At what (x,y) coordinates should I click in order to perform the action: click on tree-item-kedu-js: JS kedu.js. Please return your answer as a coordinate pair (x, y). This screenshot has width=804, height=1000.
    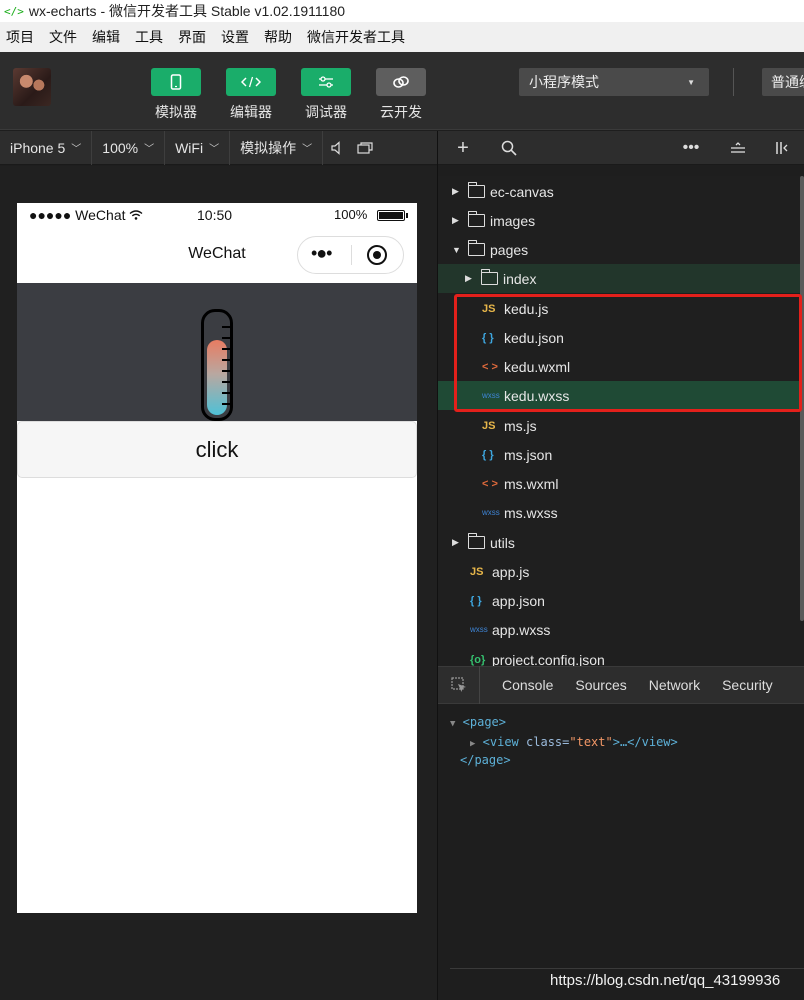
    Looking at the image, I should click on (621, 308).